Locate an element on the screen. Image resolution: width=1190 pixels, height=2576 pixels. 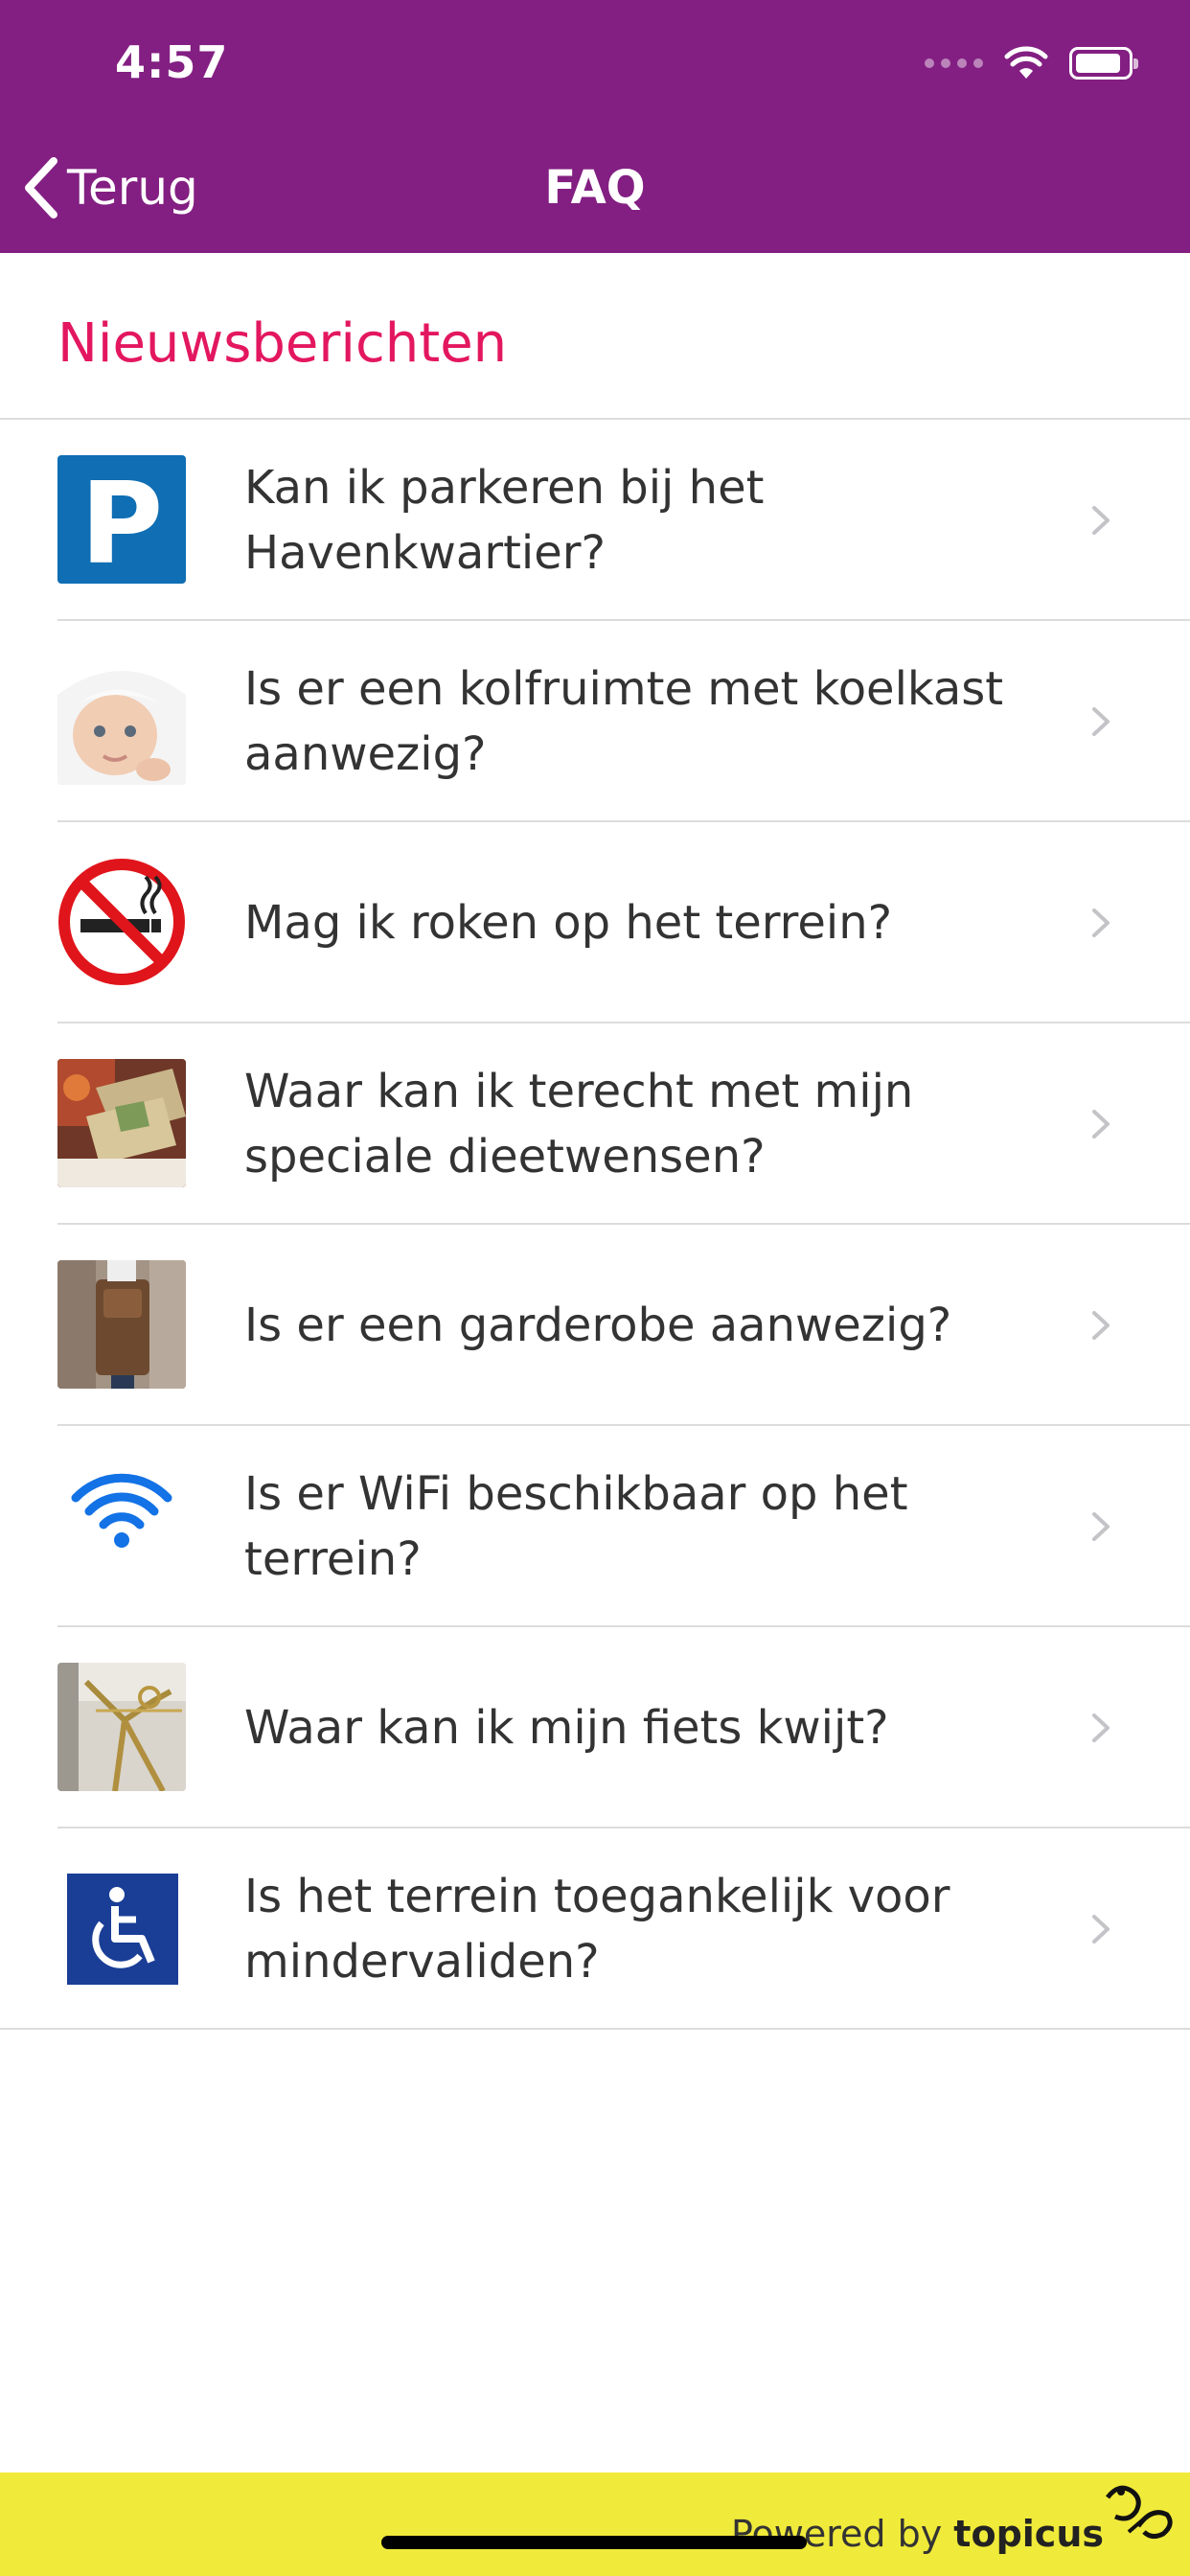
baby-photo-icon is located at coordinates (122, 720).